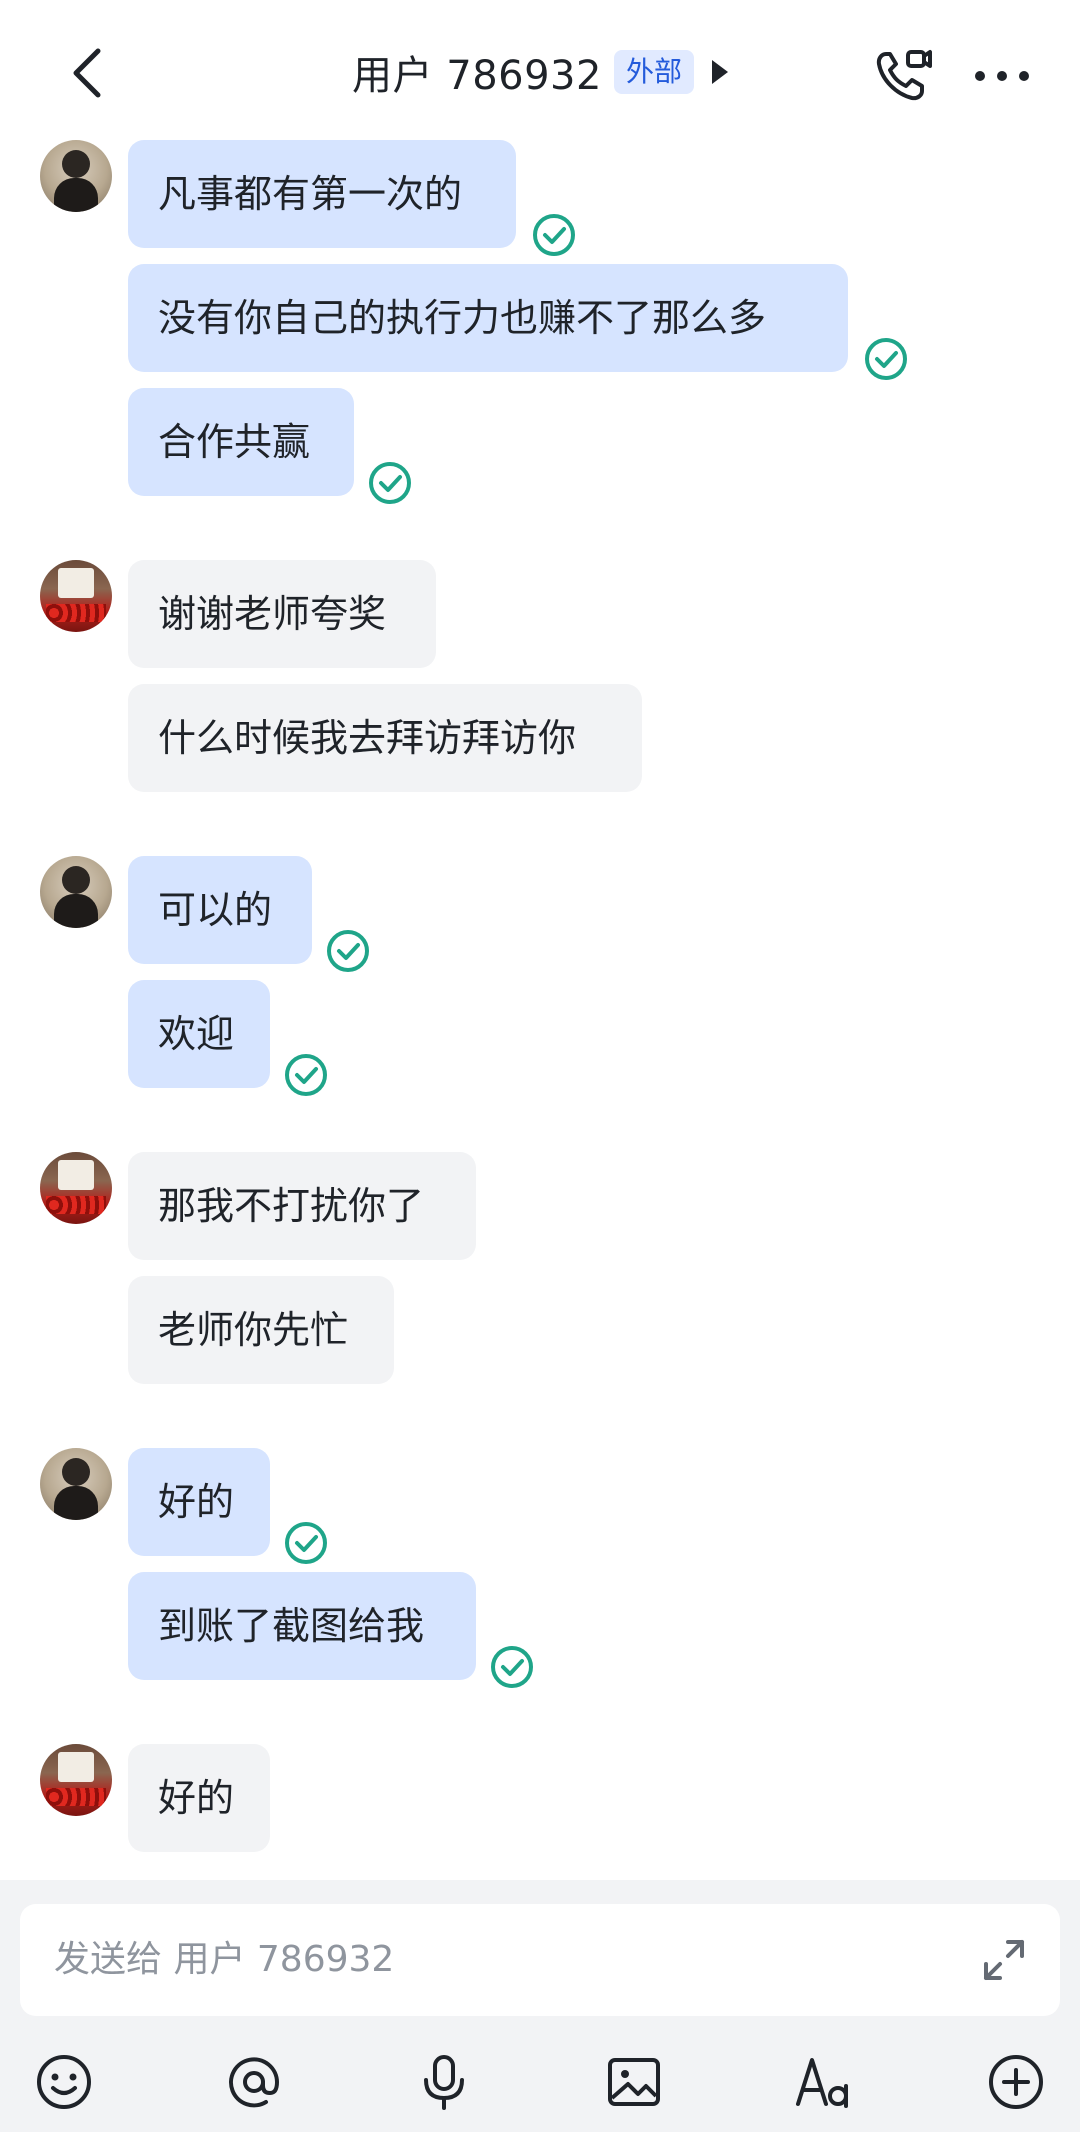 The width and height of the screenshot is (1080, 2132). What do you see at coordinates (241, 442) in the screenshot?
I see `message-bubble: 合作共赢` at bounding box center [241, 442].